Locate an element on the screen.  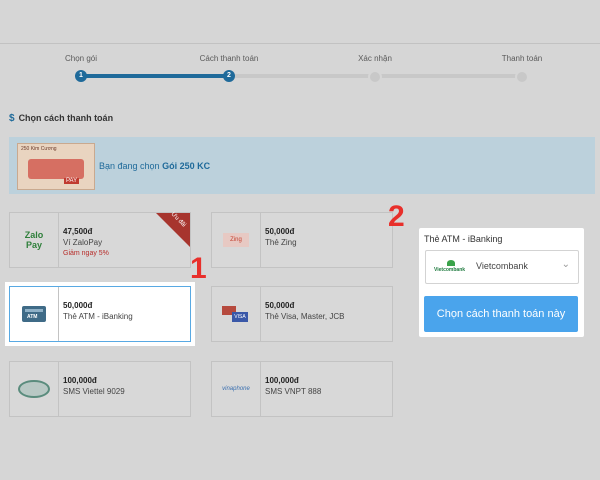
payment-method-viettel: 100,000đ SMS Viettel 9029 is located at coordinates (100, 389).